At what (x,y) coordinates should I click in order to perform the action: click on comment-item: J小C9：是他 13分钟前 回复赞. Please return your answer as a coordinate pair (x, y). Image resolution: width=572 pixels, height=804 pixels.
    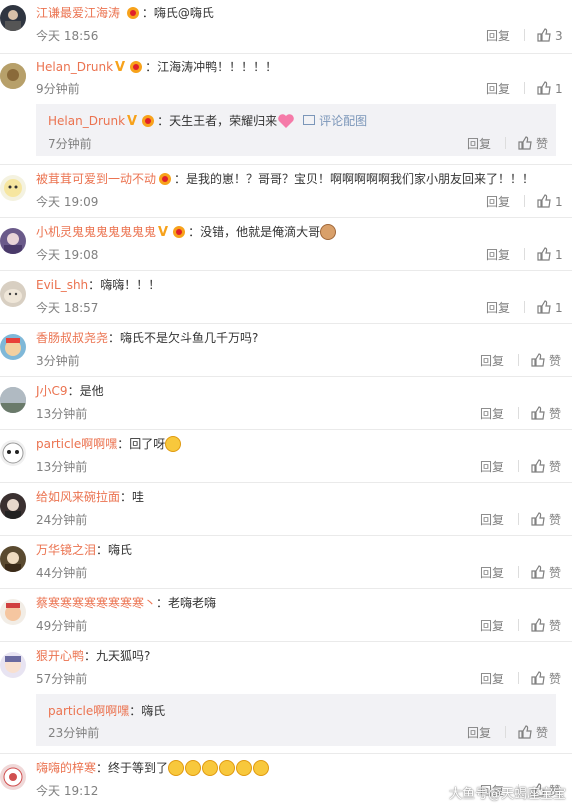
    Looking at the image, I should click on (286, 403).